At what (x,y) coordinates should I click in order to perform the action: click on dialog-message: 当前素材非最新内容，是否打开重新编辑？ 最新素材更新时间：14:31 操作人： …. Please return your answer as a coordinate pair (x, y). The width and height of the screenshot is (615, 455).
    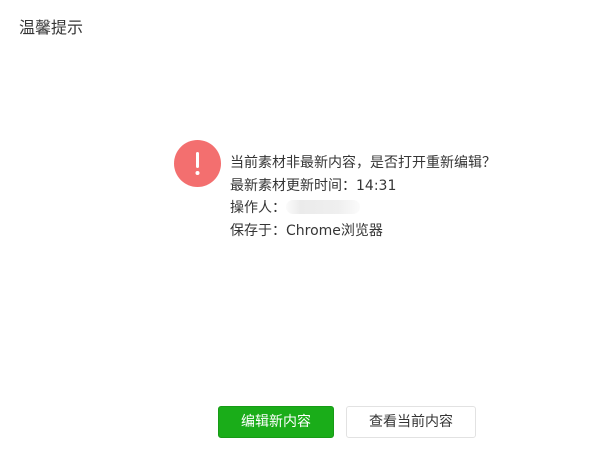
    Looking at the image, I should click on (363, 197).